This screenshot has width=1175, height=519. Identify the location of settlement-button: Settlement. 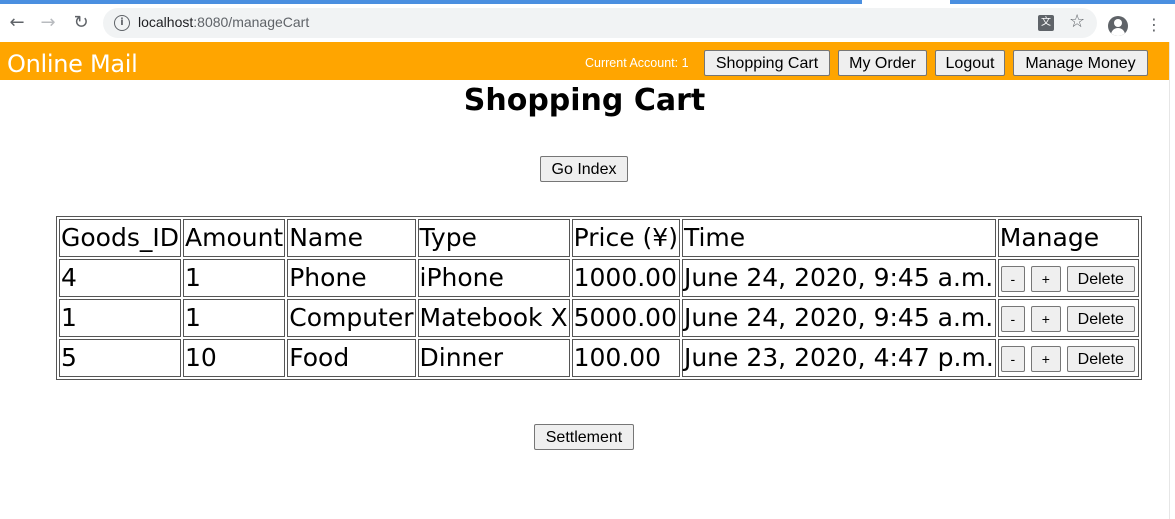
(584, 437).